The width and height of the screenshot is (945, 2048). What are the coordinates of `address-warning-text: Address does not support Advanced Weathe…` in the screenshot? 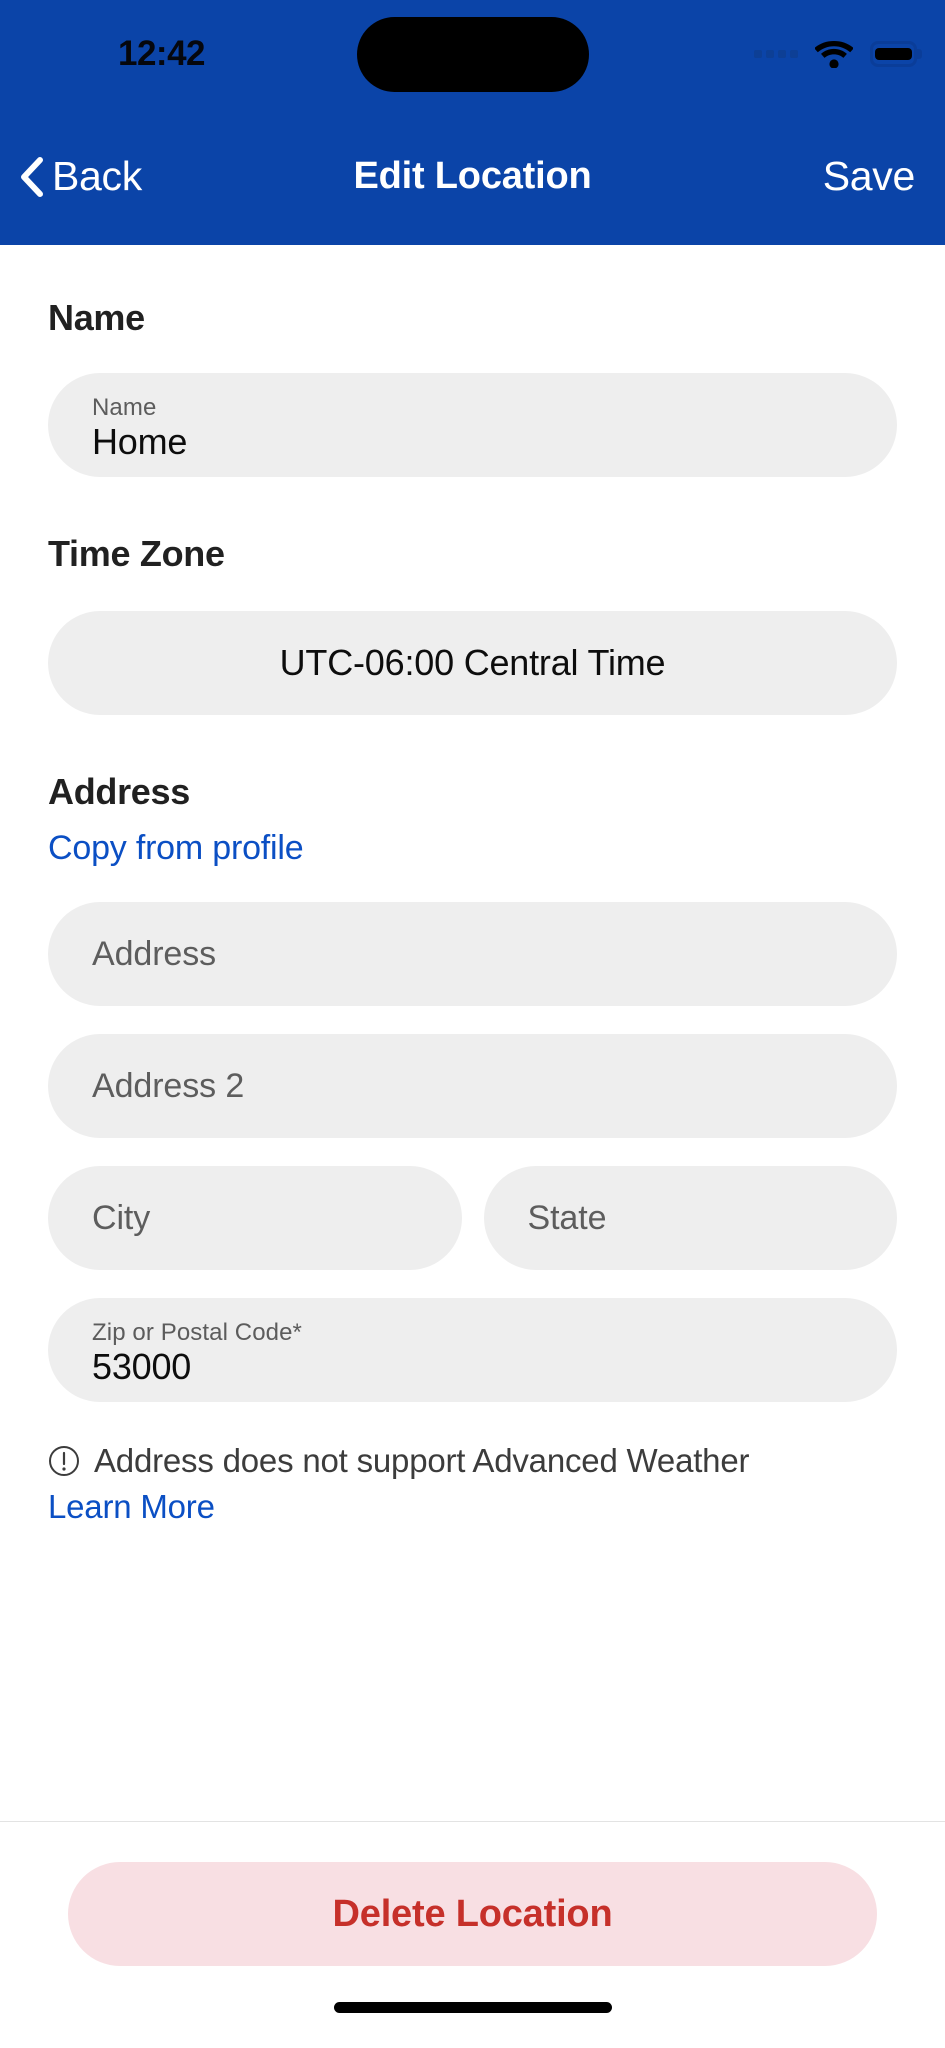 It's located at (422, 1460).